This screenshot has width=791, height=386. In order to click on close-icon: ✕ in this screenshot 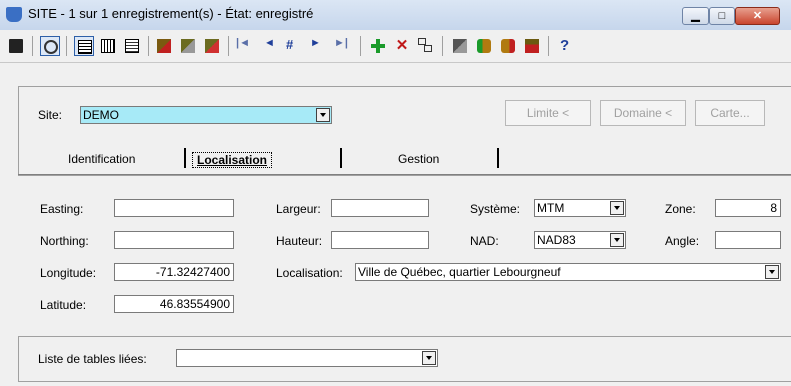, I will do `click(757, 16)`.